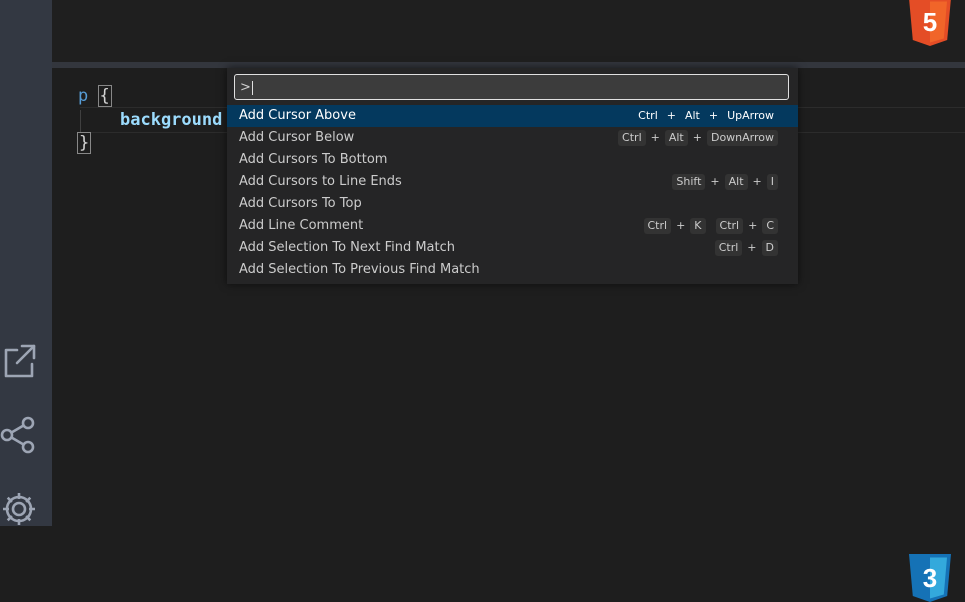 Image resolution: width=965 pixels, height=602 pixels. I want to click on css3-badge-label: 3, so click(930, 578).